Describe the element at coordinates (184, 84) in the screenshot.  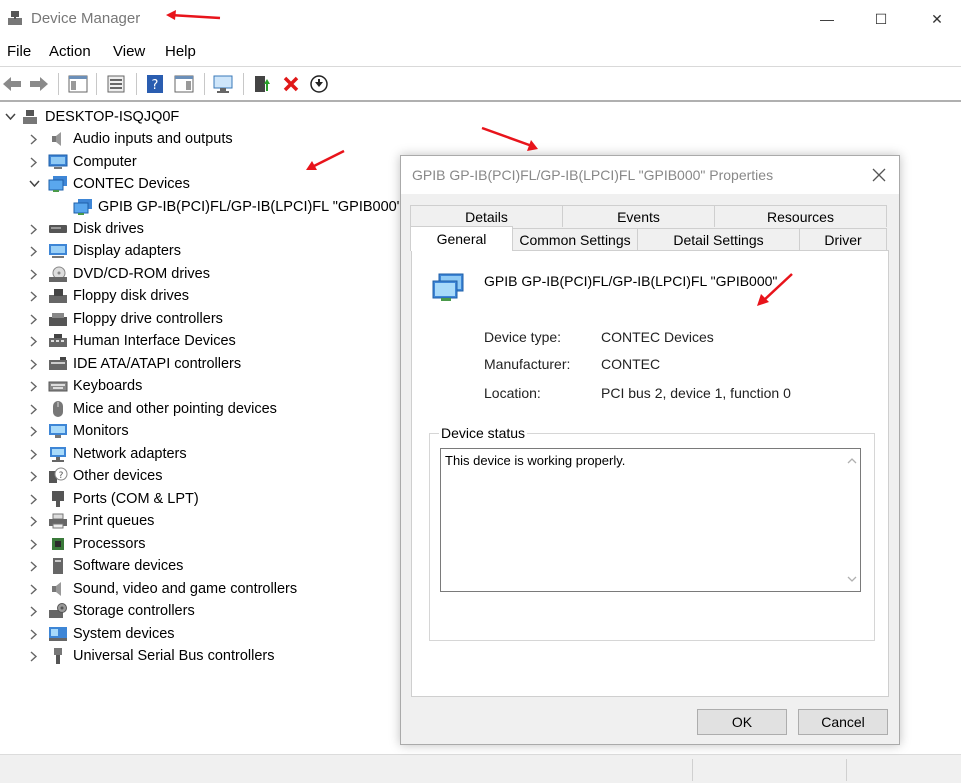
I see `action-pane-icon` at that location.